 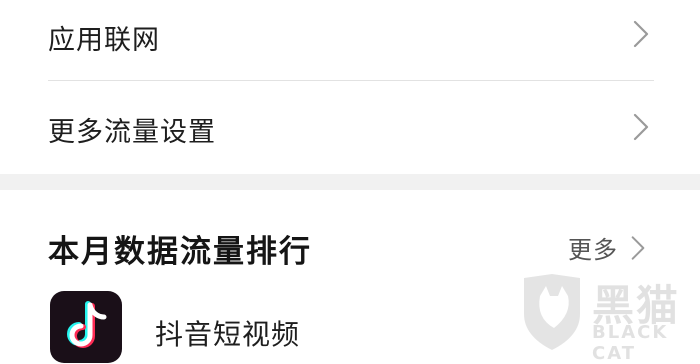 What do you see at coordinates (350, 182) in the screenshot?
I see `section-gap` at bounding box center [350, 182].